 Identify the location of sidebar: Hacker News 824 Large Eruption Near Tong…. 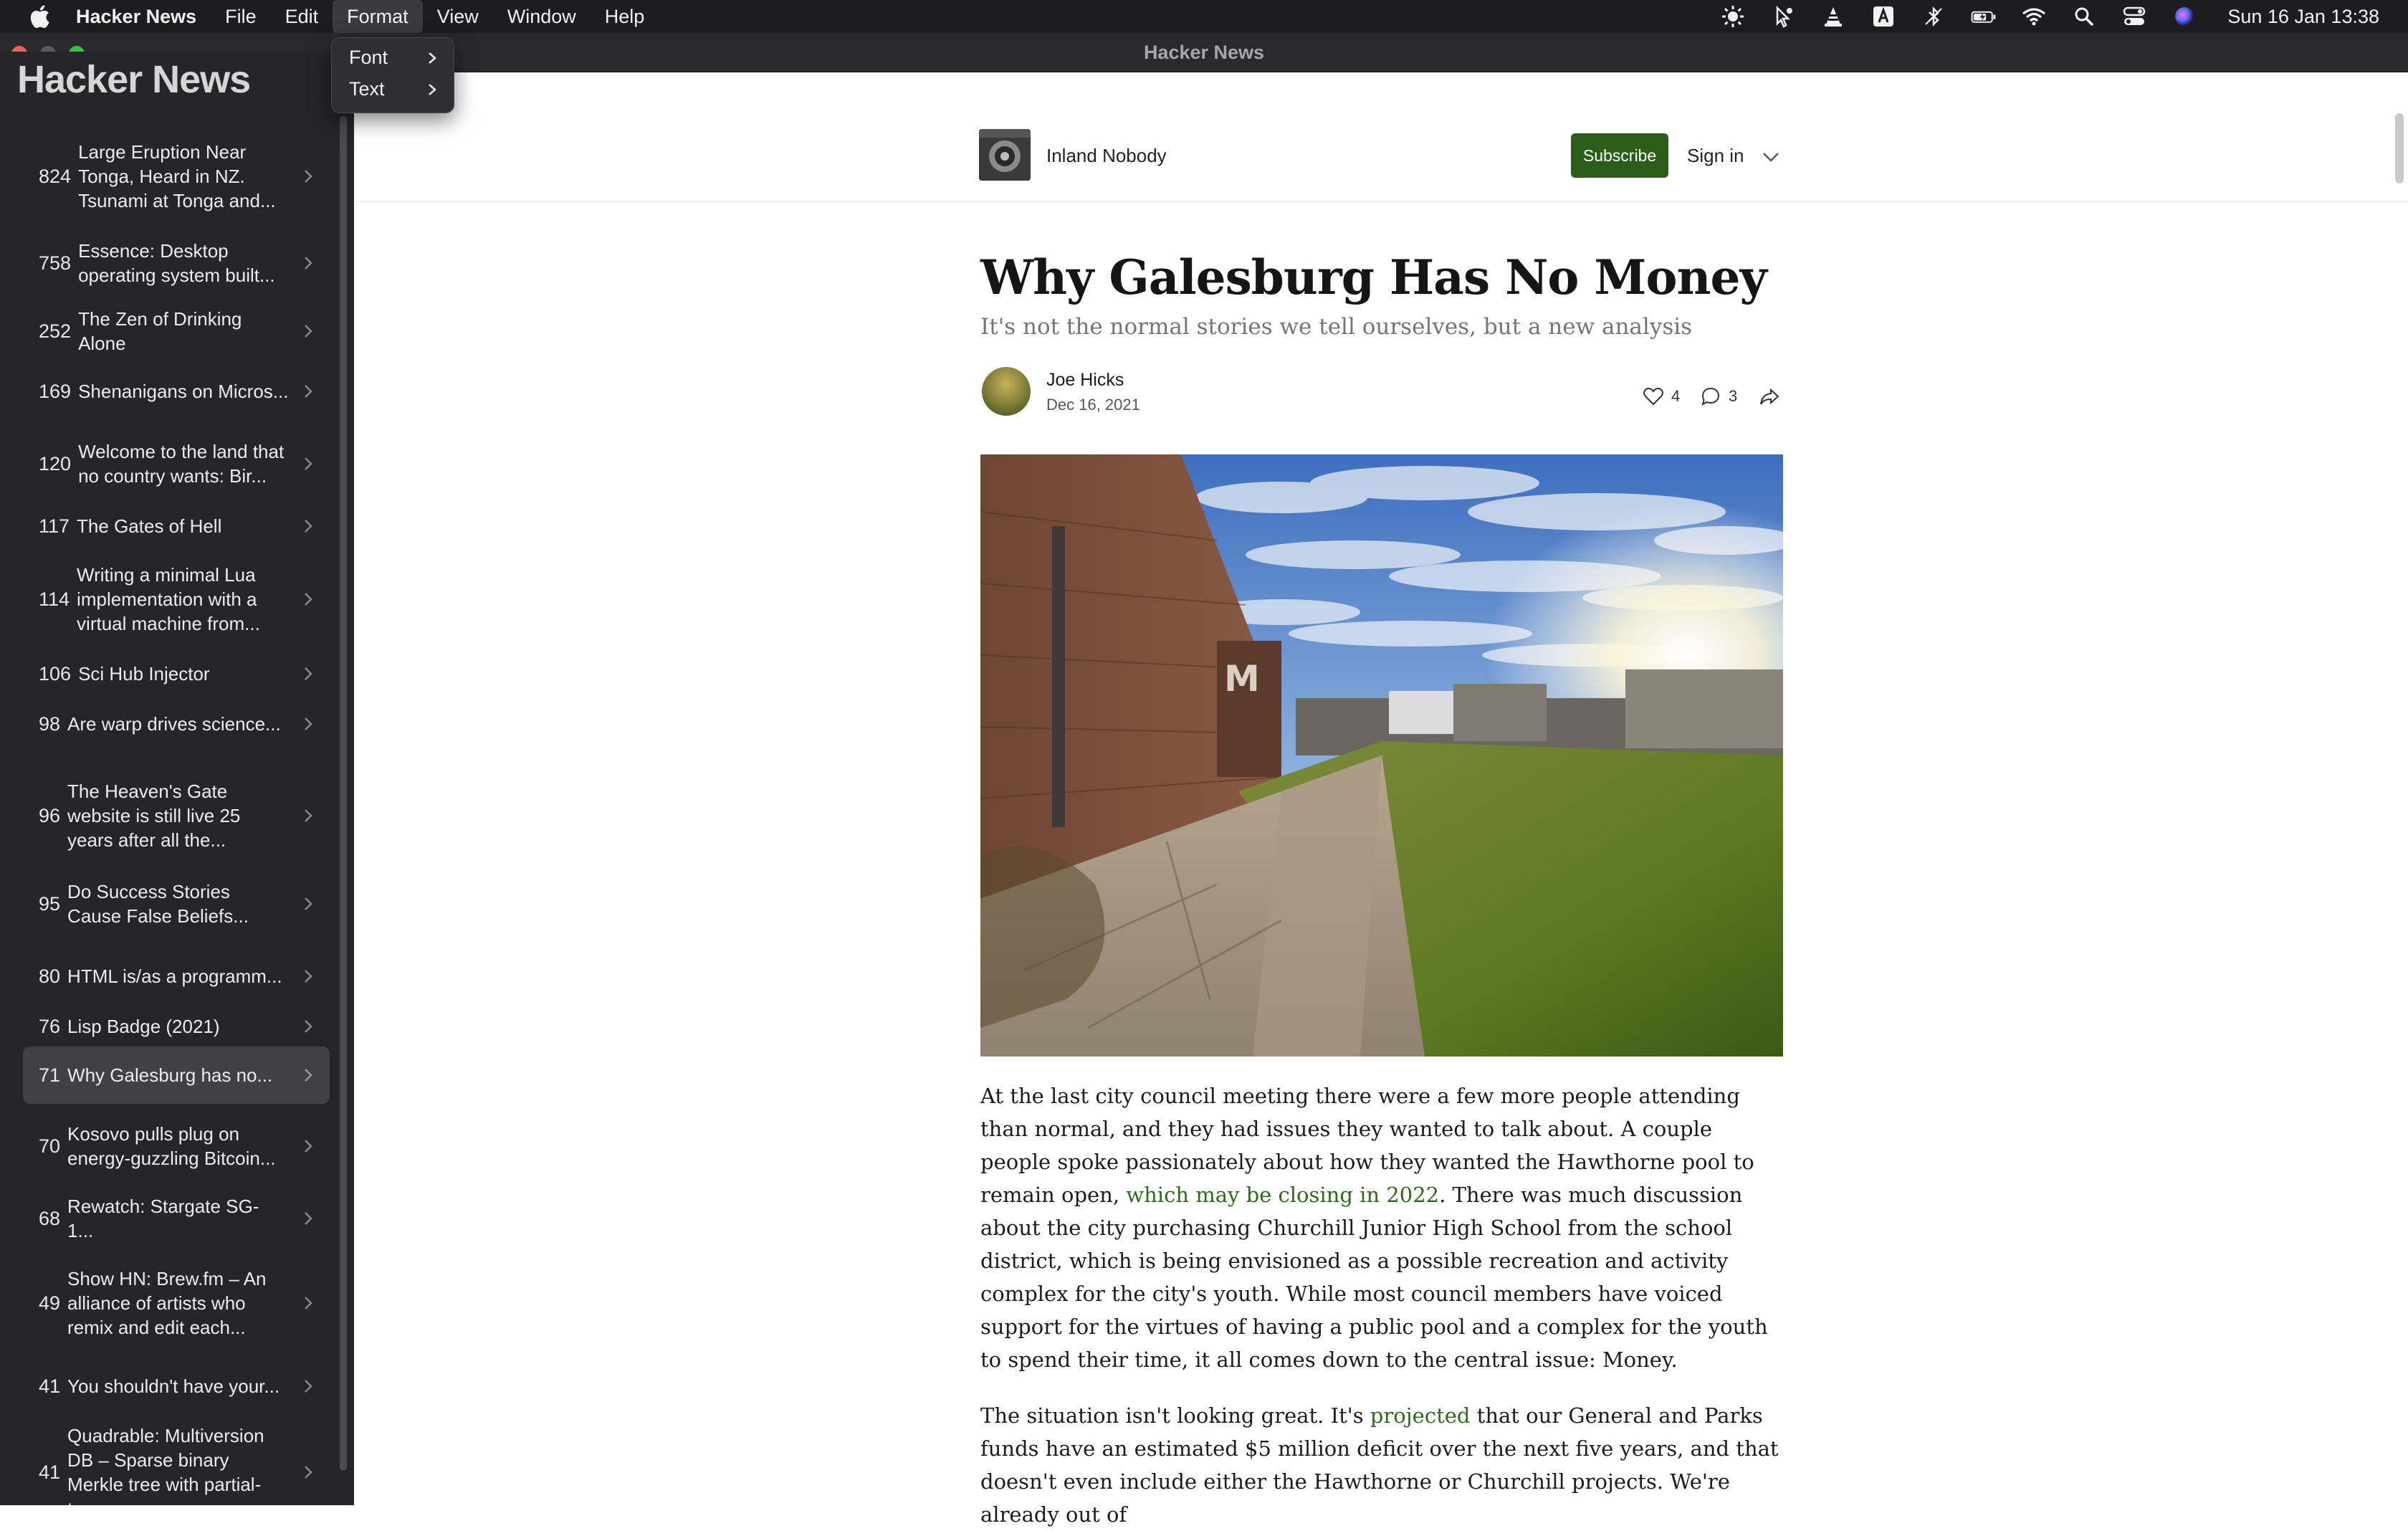
(177, 778).